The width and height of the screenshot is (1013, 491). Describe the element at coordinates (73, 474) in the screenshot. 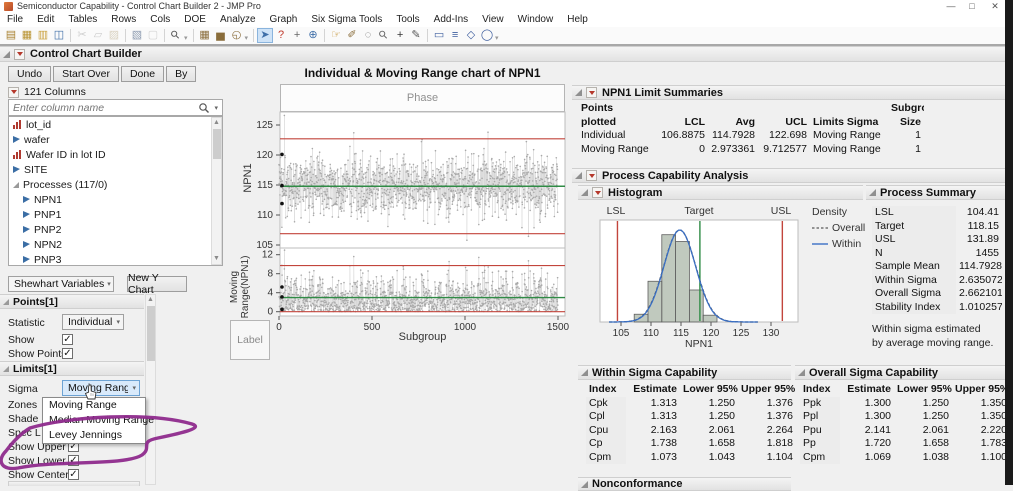

I see `show-center-checkbox: ✓` at that location.